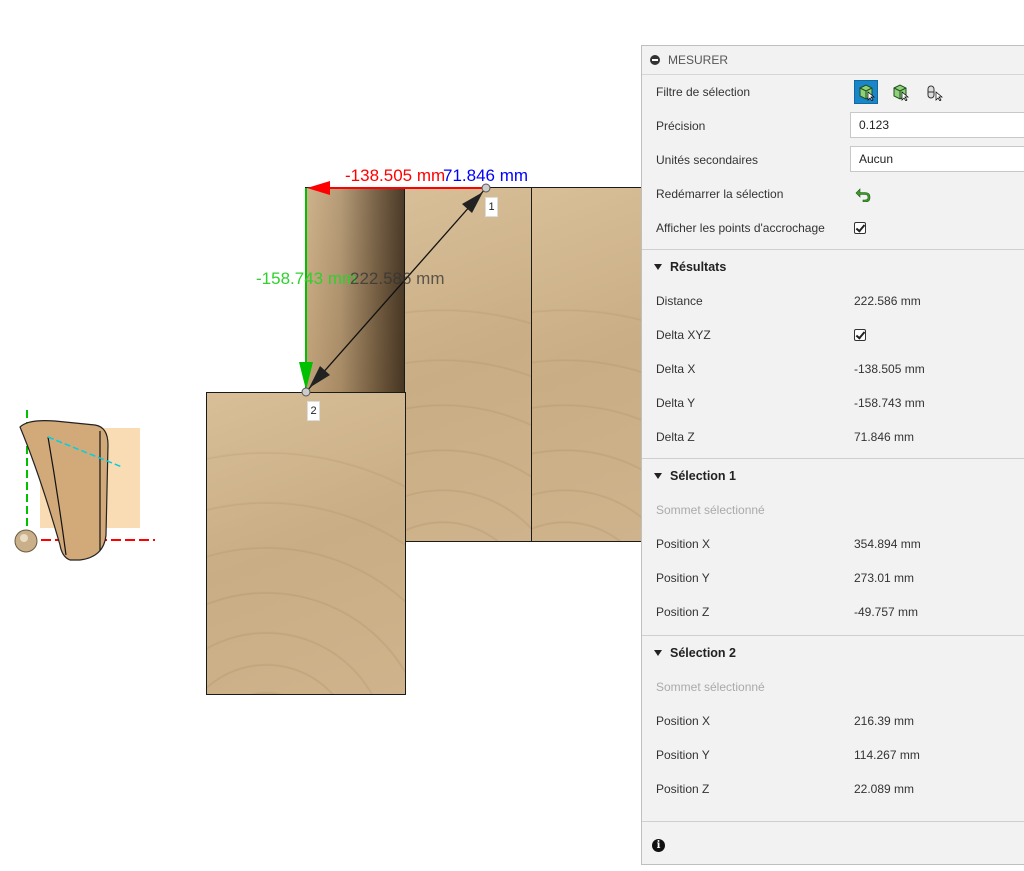 This screenshot has height=871, width=1024. Describe the element at coordinates (306, 392) in the screenshot. I see `point-2-marker` at that location.